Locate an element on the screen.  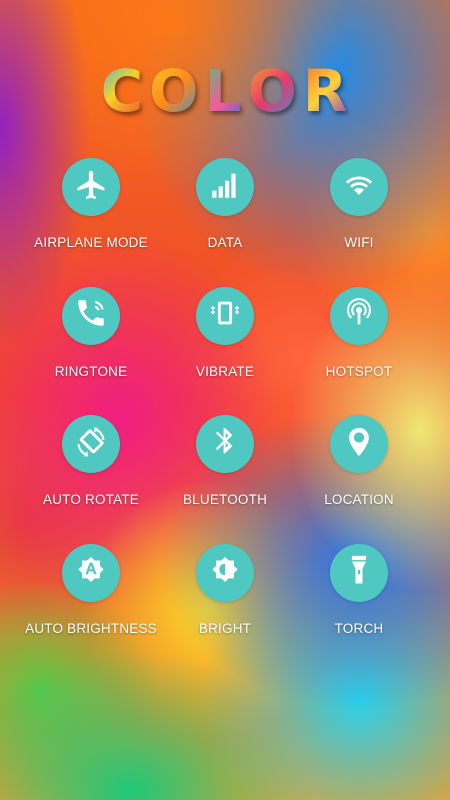
toggle-label: LOCATION is located at coordinates (359, 499).